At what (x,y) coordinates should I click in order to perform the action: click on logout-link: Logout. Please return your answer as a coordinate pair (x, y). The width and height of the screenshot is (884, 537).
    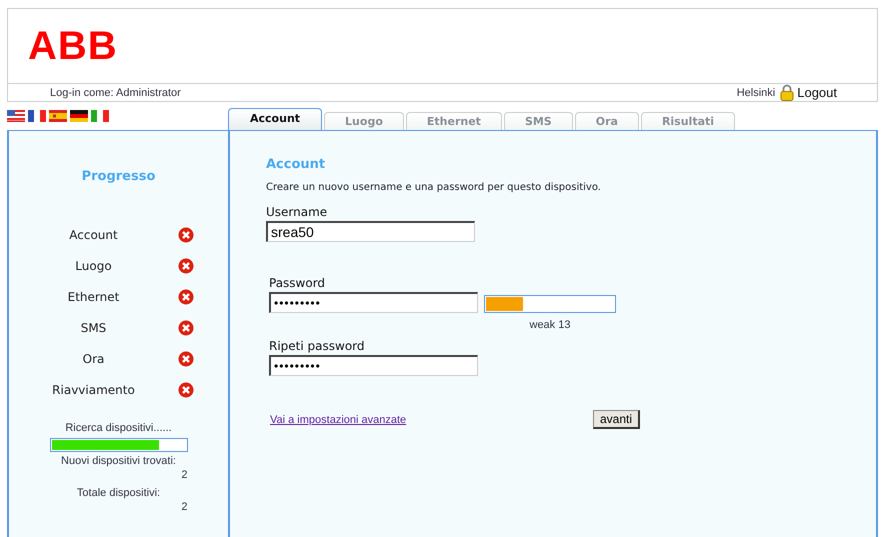
    Looking at the image, I should click on (817, 92).